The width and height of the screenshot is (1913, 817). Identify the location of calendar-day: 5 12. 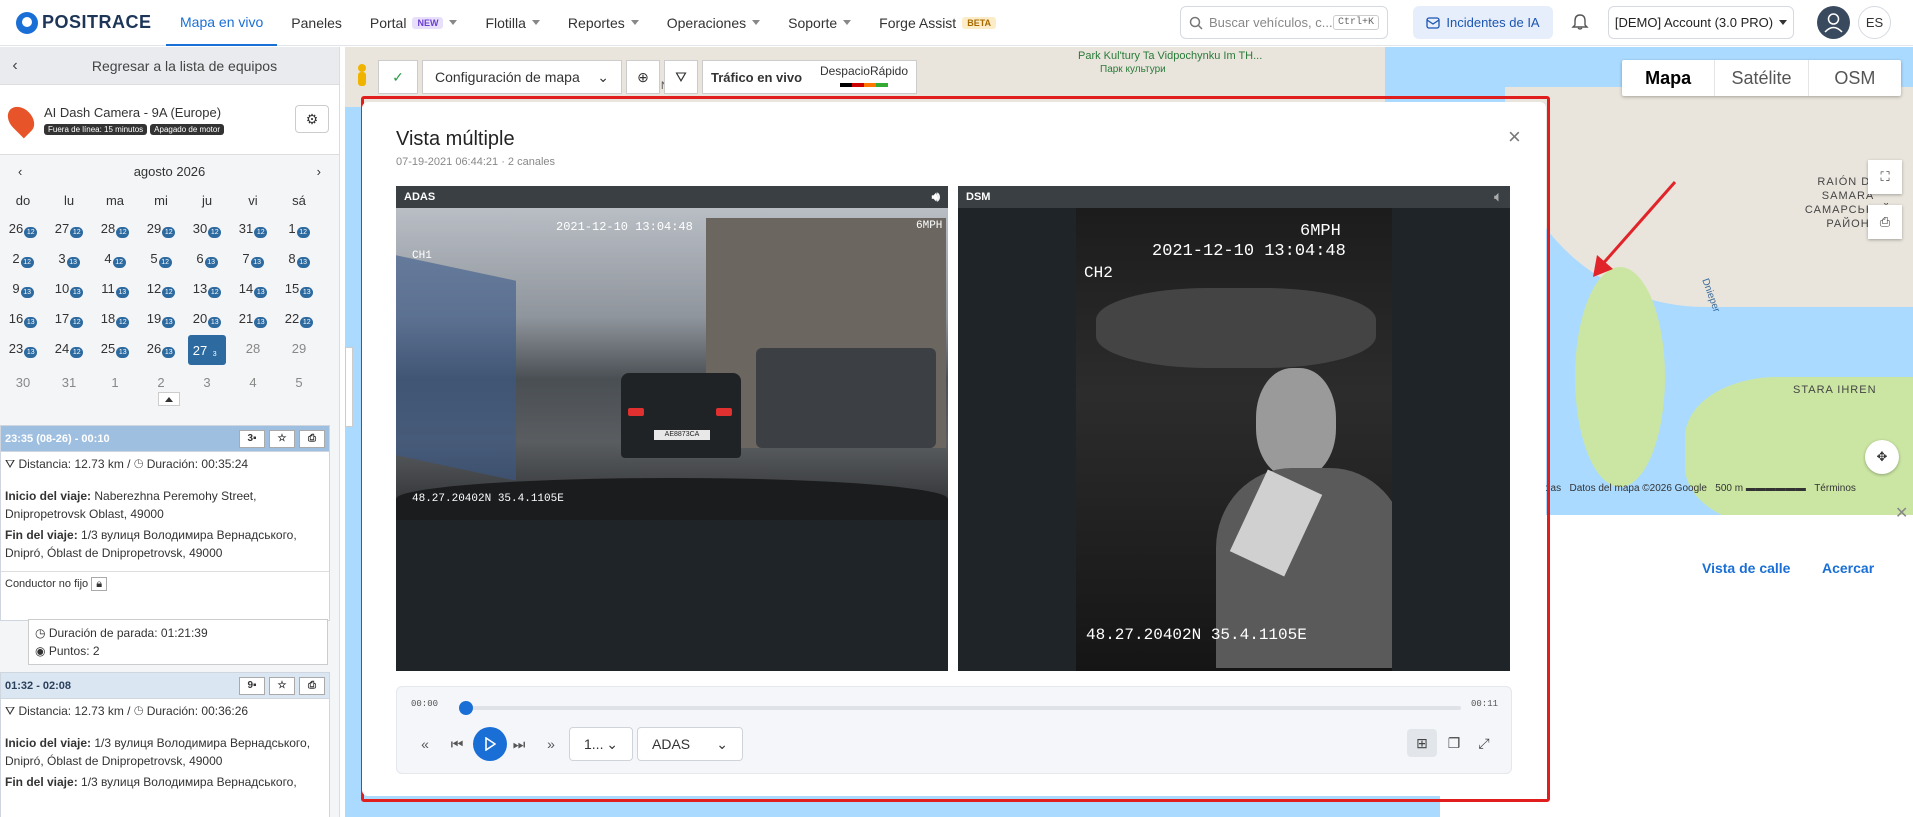
(161, 258).